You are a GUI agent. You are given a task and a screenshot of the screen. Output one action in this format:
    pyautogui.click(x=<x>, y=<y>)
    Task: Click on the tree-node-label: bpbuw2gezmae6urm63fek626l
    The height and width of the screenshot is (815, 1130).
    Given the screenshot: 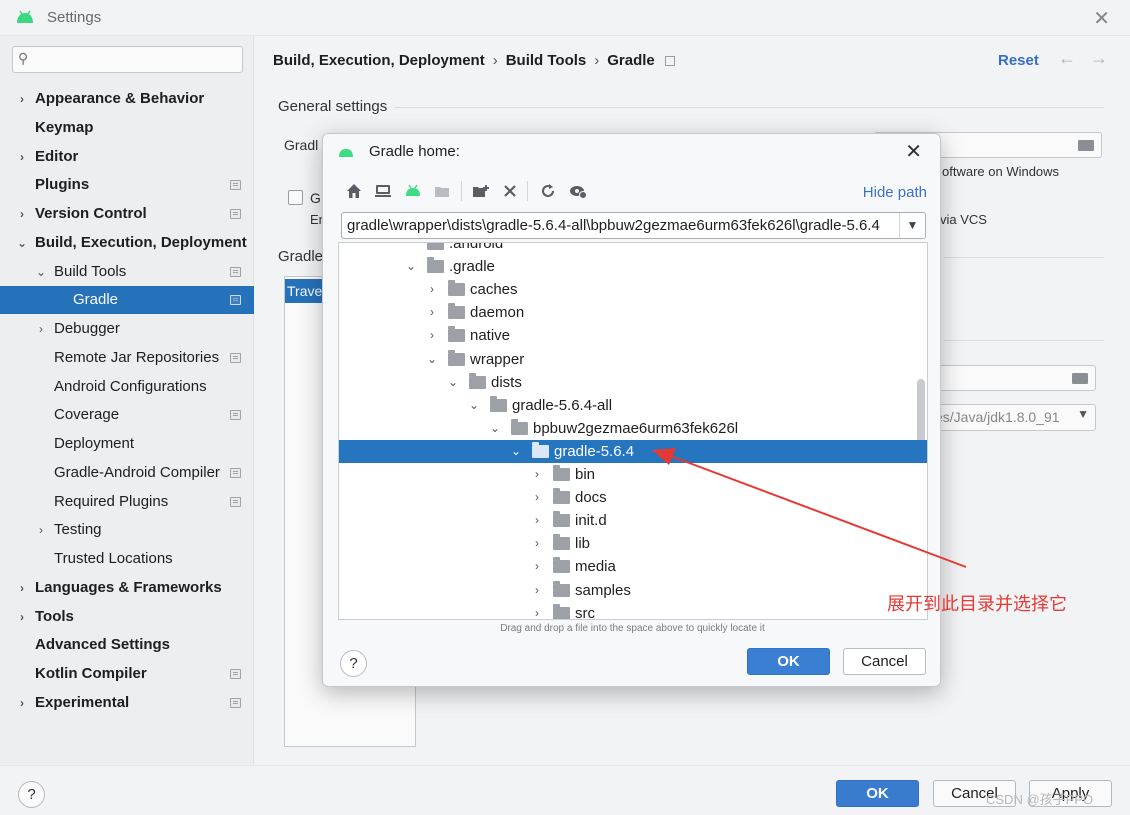 What is the action you would take?
    pyautogui.click(x=636, y=428)
    